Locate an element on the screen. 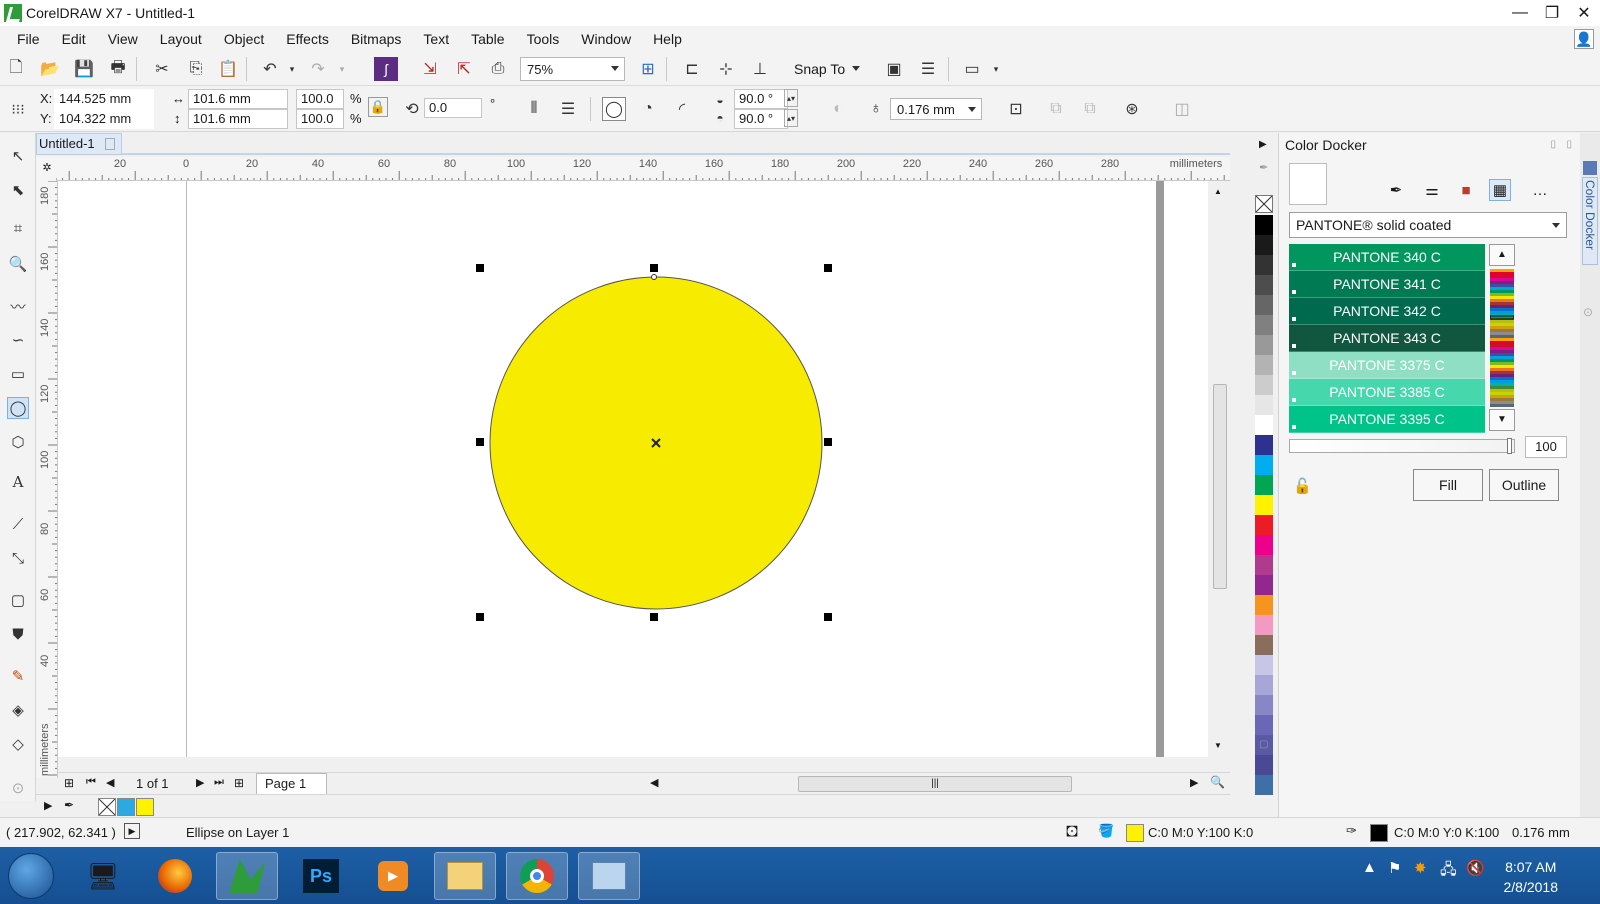  end-angle-field: 90.0 ° is located at coordinates (761, 119).